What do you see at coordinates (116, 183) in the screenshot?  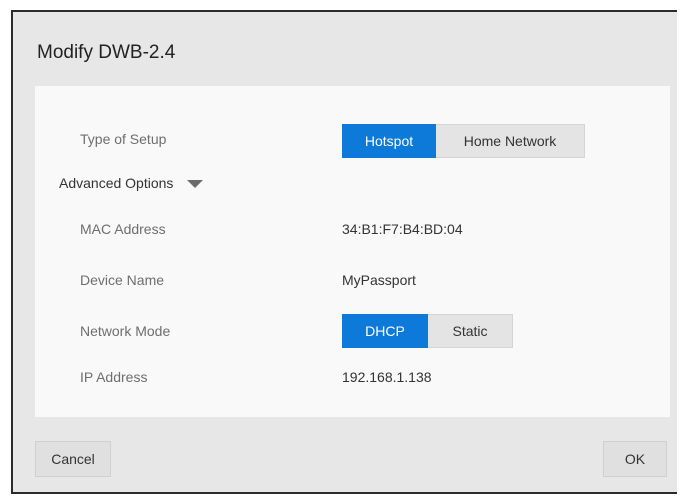 I see `advanced-options-label: Advanced Options` at bounding box center [116, 183].